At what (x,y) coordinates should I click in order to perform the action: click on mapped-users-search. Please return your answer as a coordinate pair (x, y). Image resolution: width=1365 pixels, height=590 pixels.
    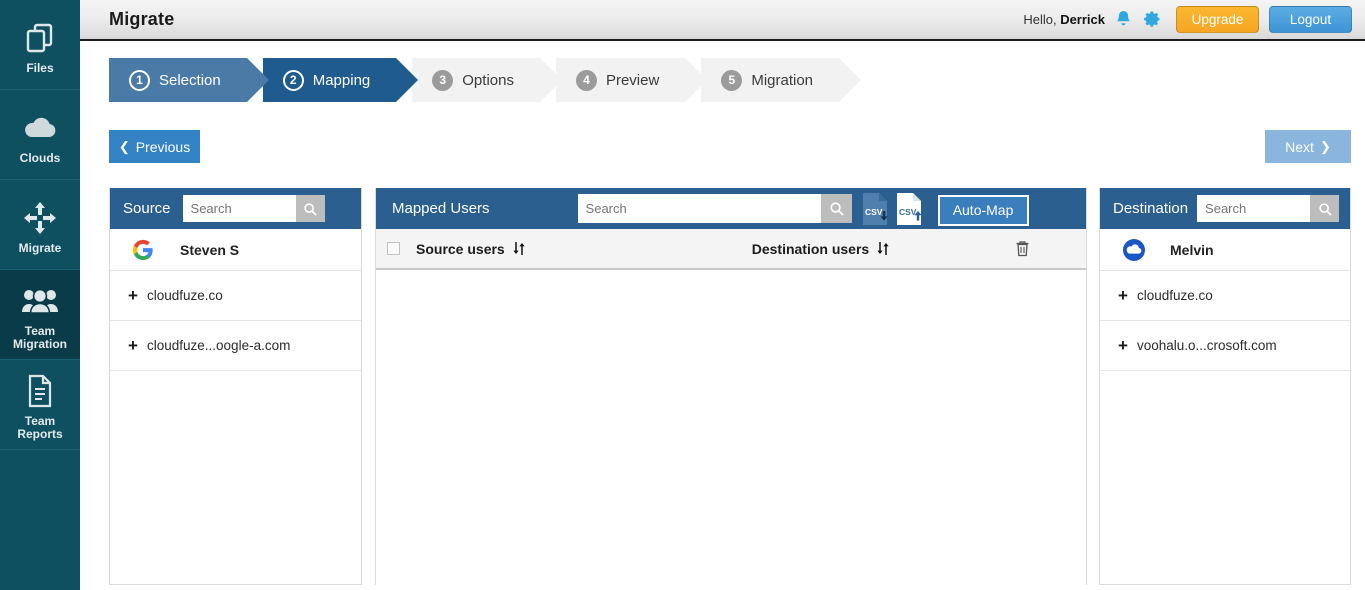
    Looking at the image, I should click on (714, 208).